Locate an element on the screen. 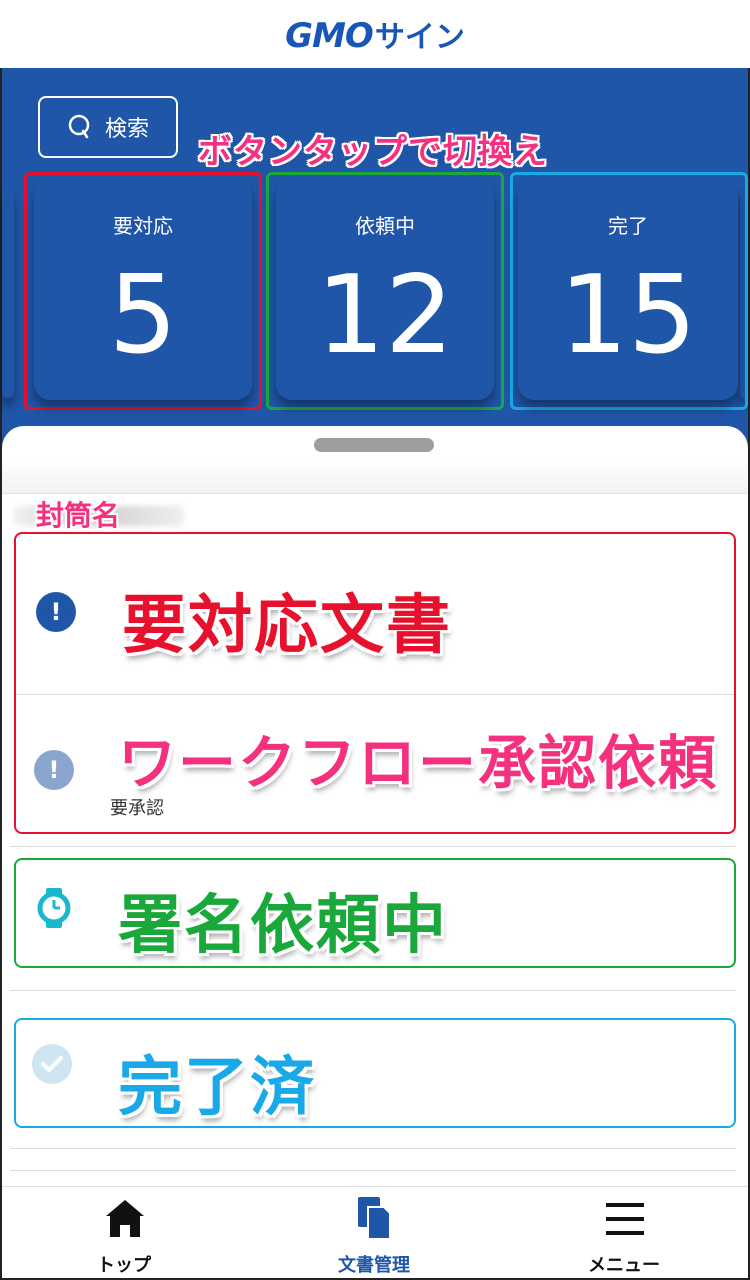 Image resolution: width=750 pixels, height=1280 pixels. nav-item-documents: 文書管理 is located at coordinates (374, 1233).